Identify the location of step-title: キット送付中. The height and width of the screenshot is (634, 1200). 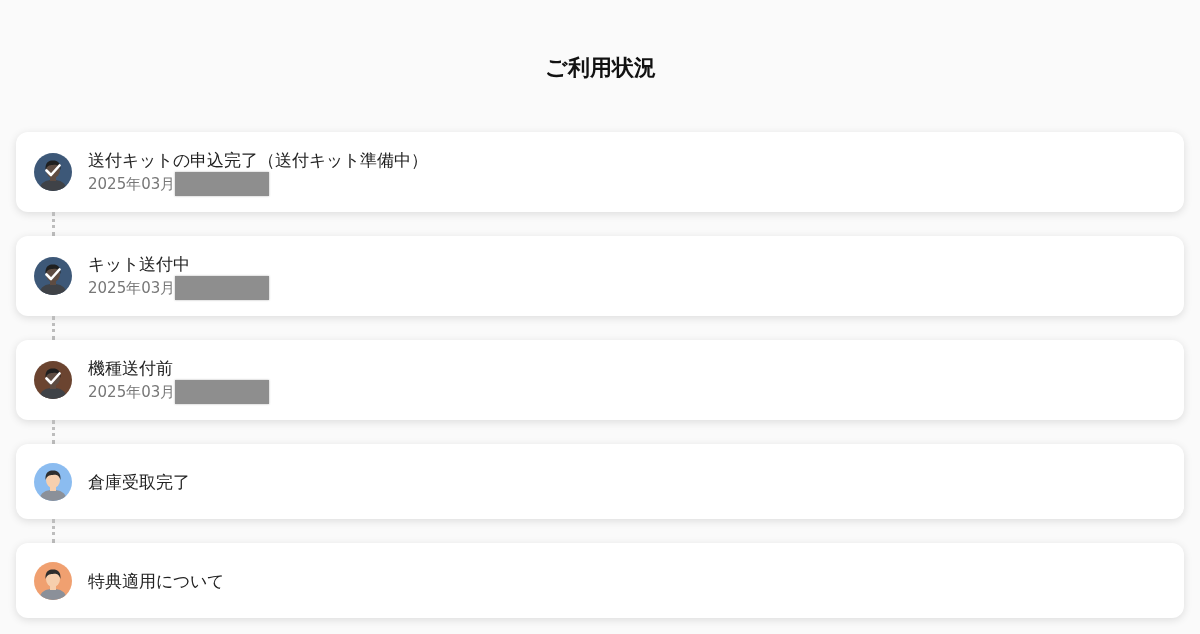
(139, 264).